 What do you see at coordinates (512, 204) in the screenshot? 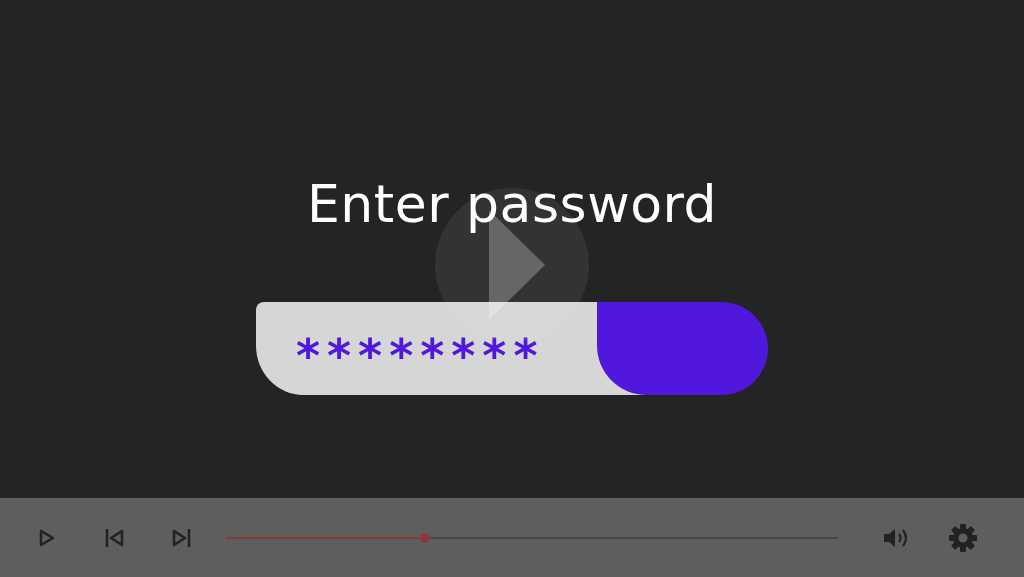
I see `video-title: Enter password` at bounding box center [512, 204].